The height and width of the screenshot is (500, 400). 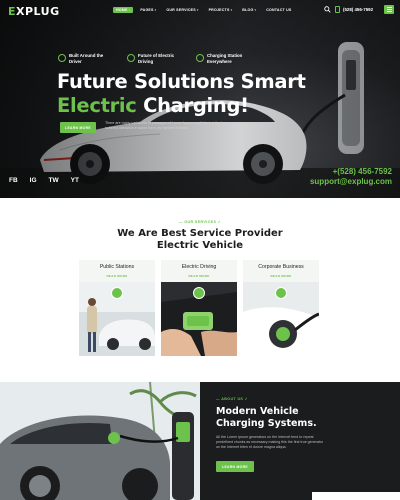 I want to click on menu-item-projects: PROJECTS ▾, so click(x=221, y=10).